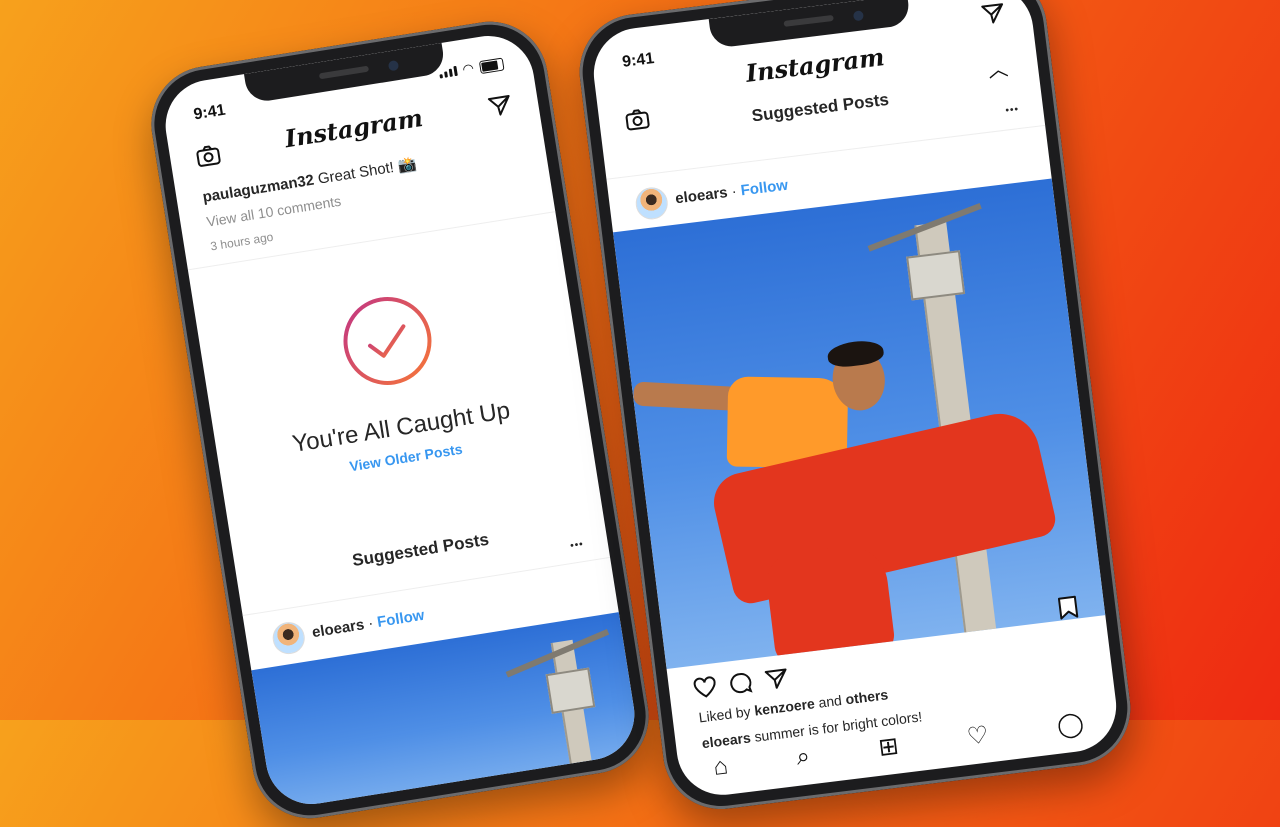  What do you see at coordinates (242, 241) in the screenshot?
I see `post-timestamp: 3 hours ago` at bounding box center [242, 241].